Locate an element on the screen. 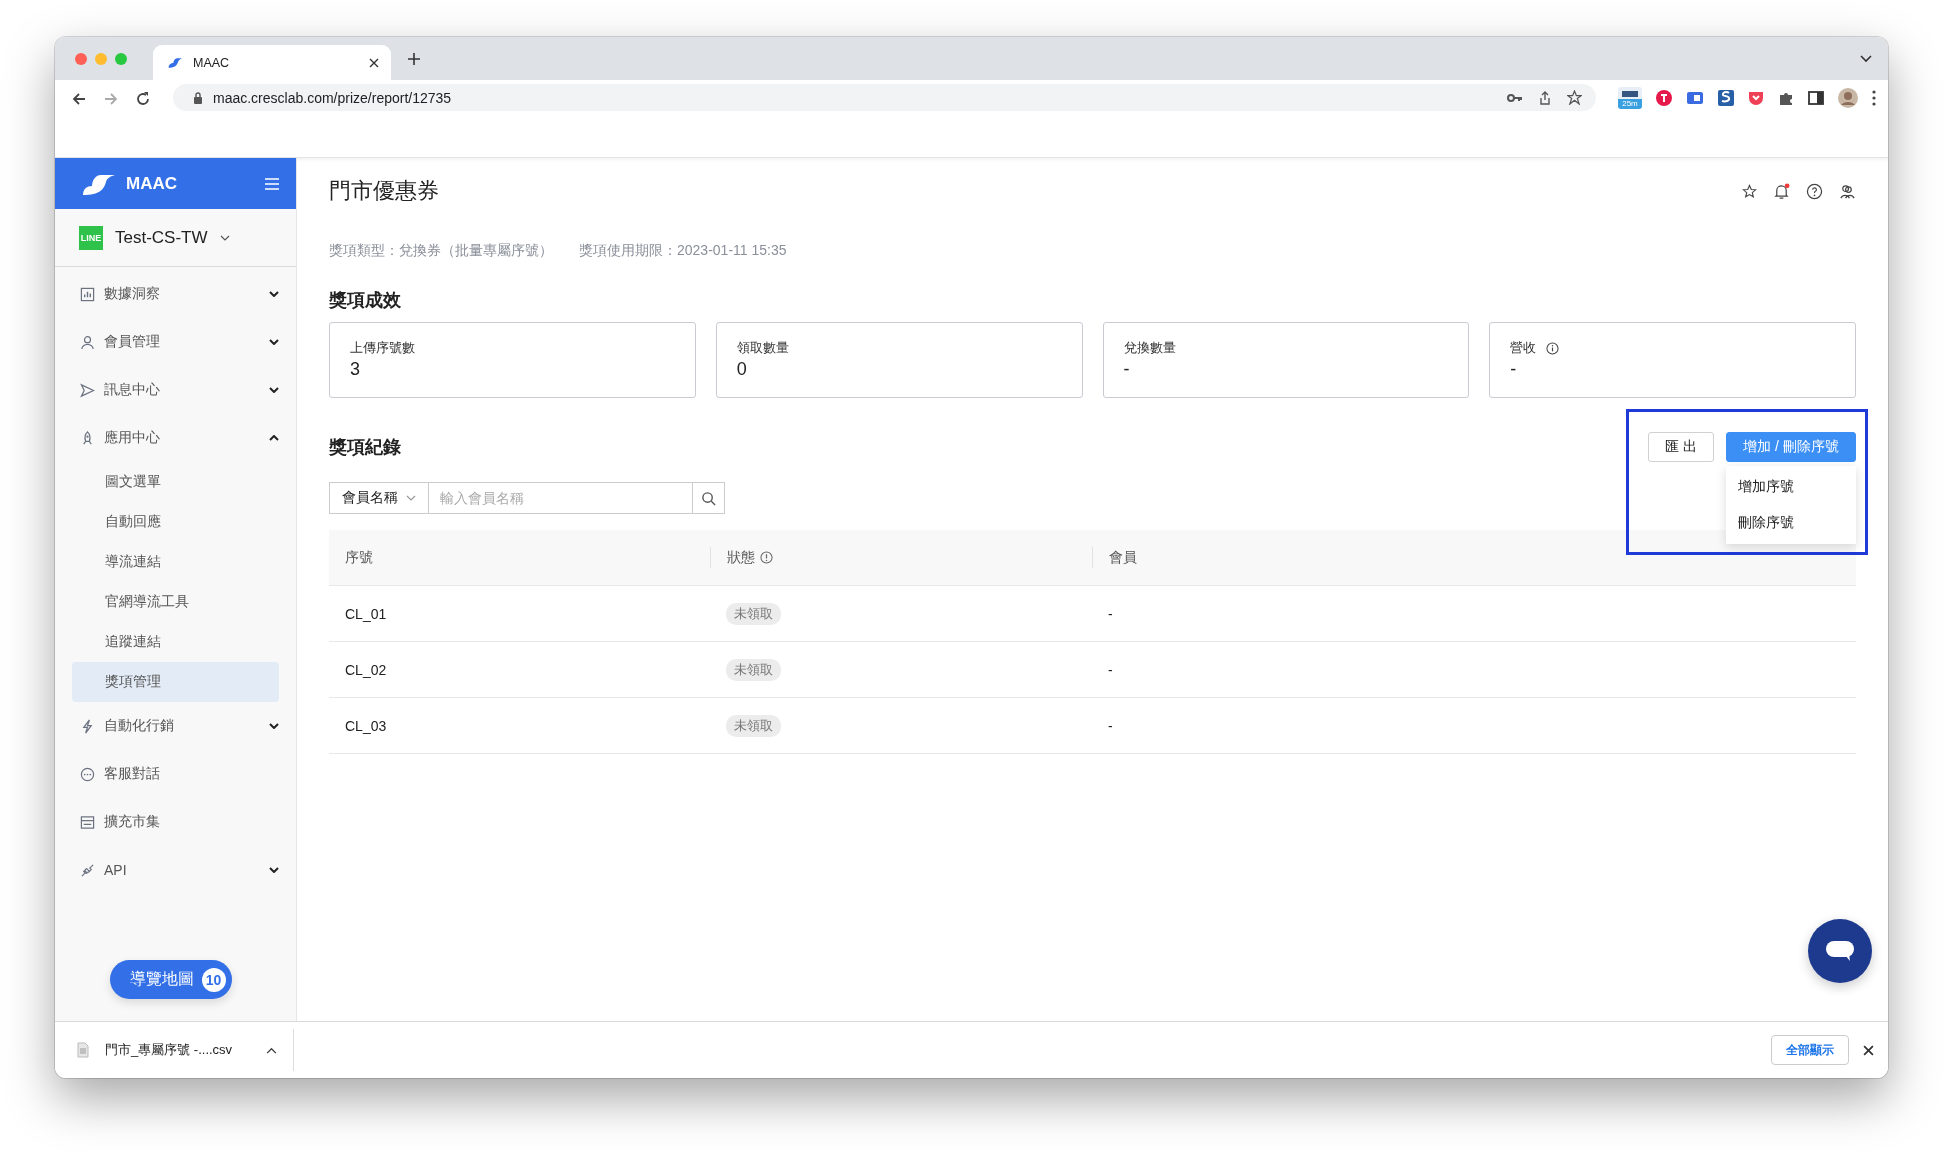 The width and height of the screenshot is (1944, 1153). sidebar-item: 數據洞察 is located at coordinates (175, 294).